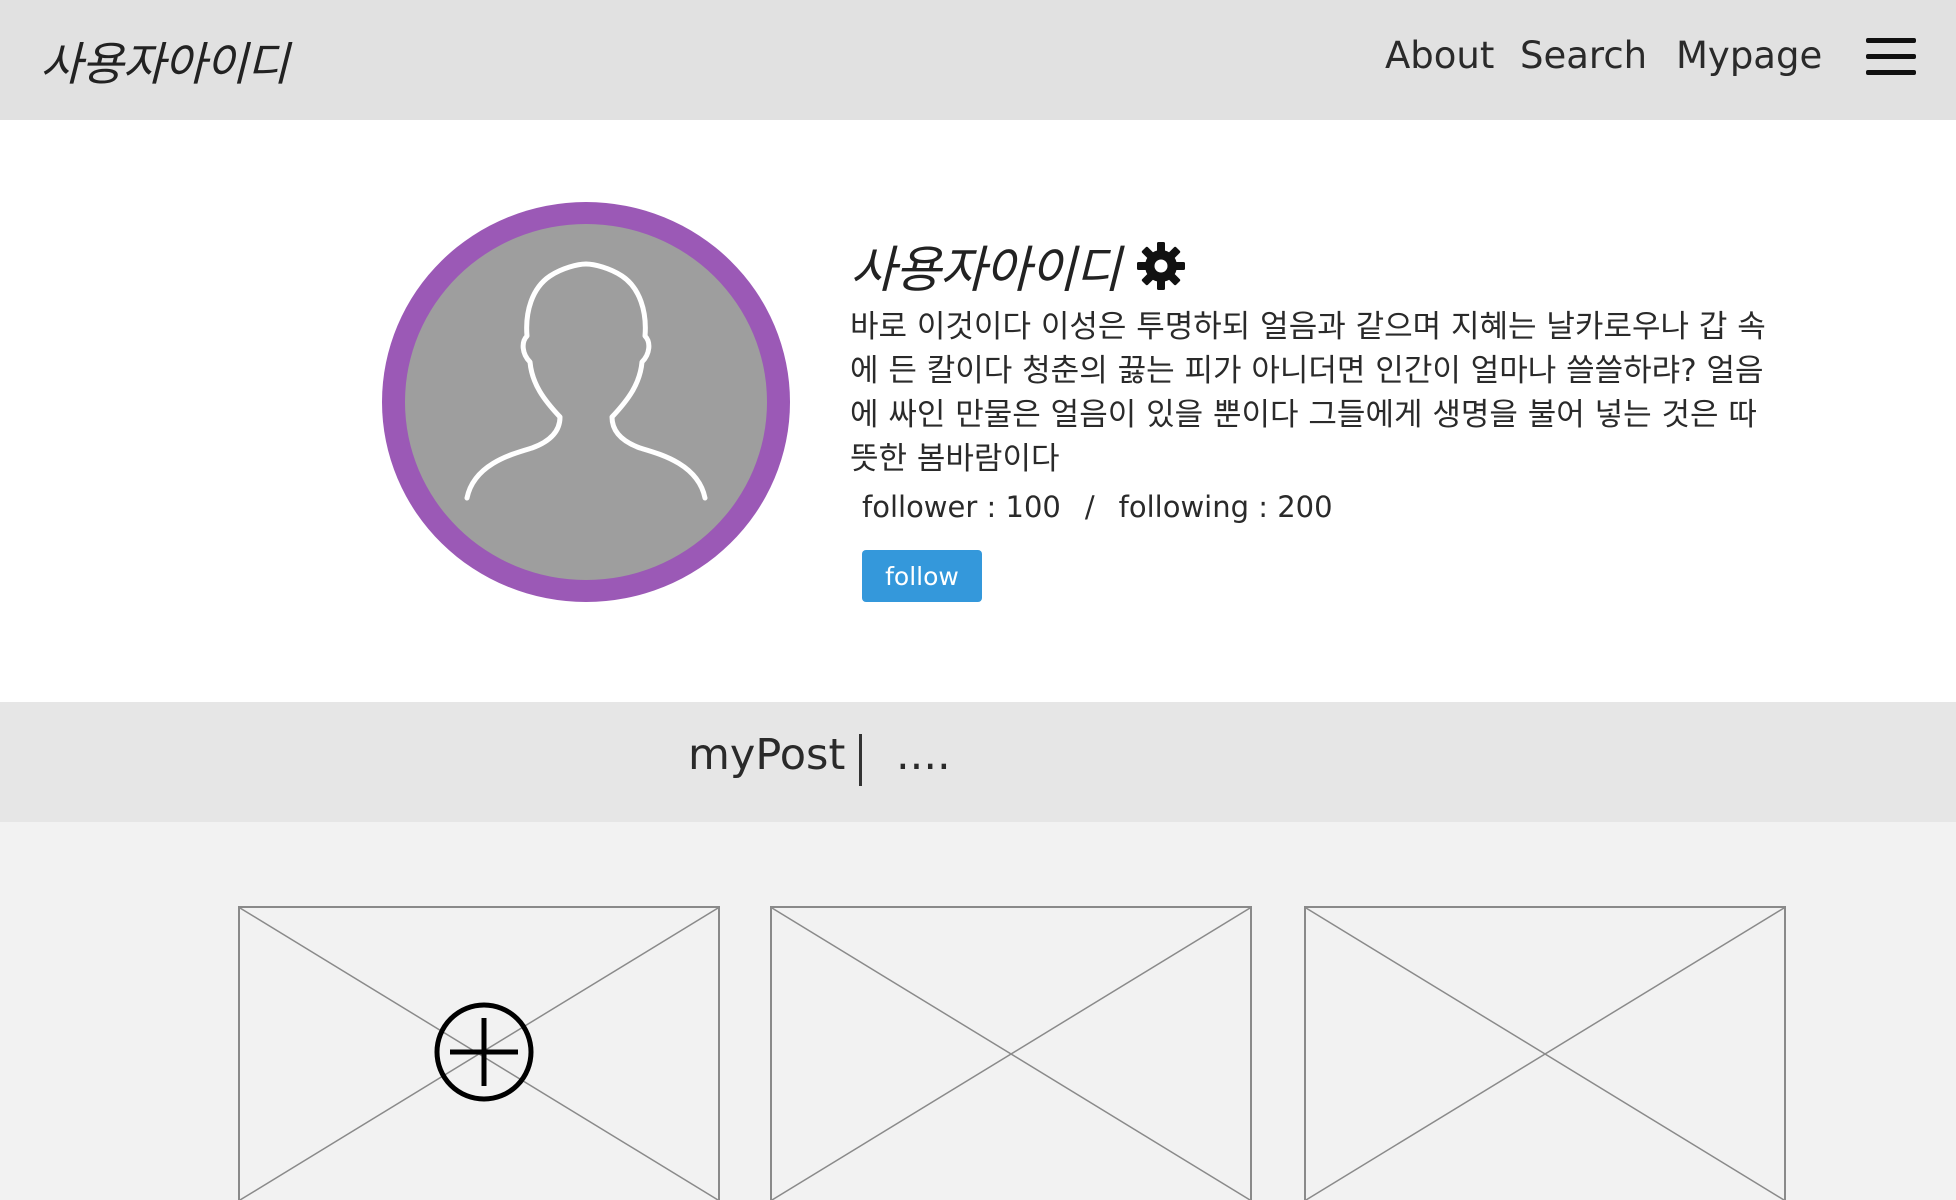 The height and width of the screenshot is (1200, 1956). What do you see at coordinates (985, 270) in the screenshot?
I see `profile-username: 사용자아이디` at bounding box center [985, 270].